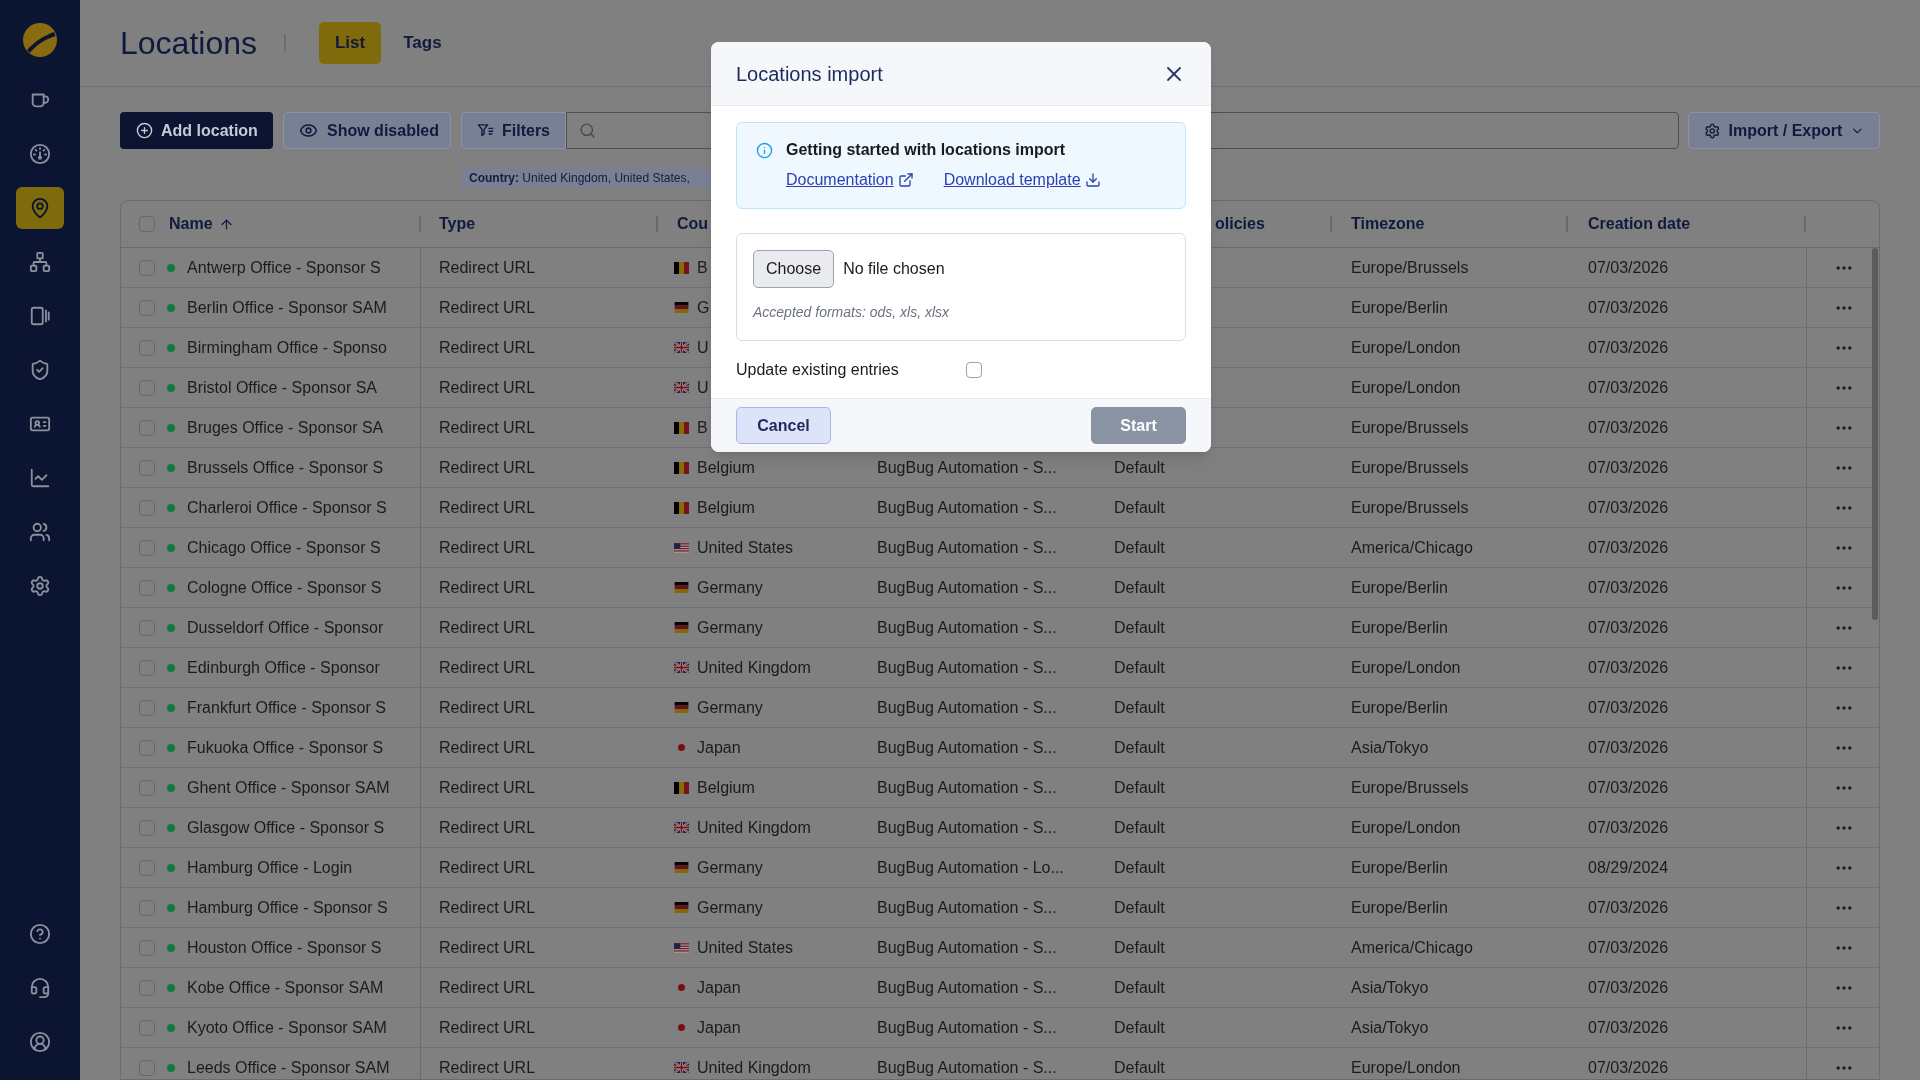  What do you see at coordinates (974, 370) in the screenshot?
I see `checkbox` at bounding box center [974, 370].